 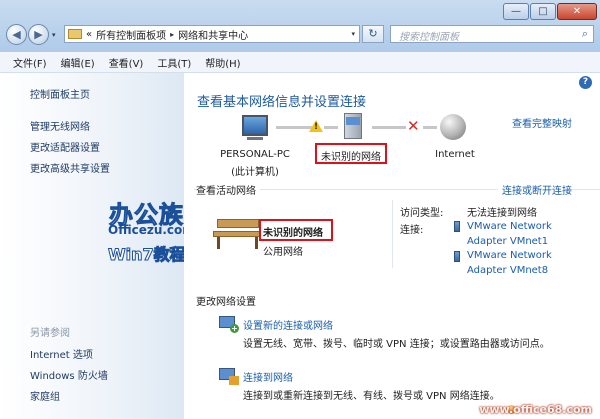 What do you see at coordinates (27, 62) in the screenshot?
I see `menu-file: 文件(F)` at bounding box center [27, 62].